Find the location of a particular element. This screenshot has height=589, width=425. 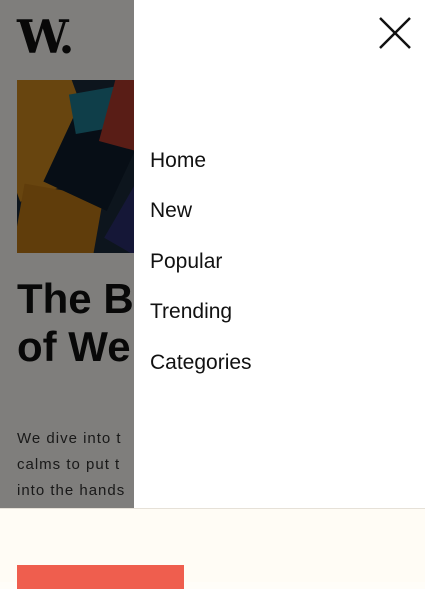

close-icon is located at coordinates (395, 33).